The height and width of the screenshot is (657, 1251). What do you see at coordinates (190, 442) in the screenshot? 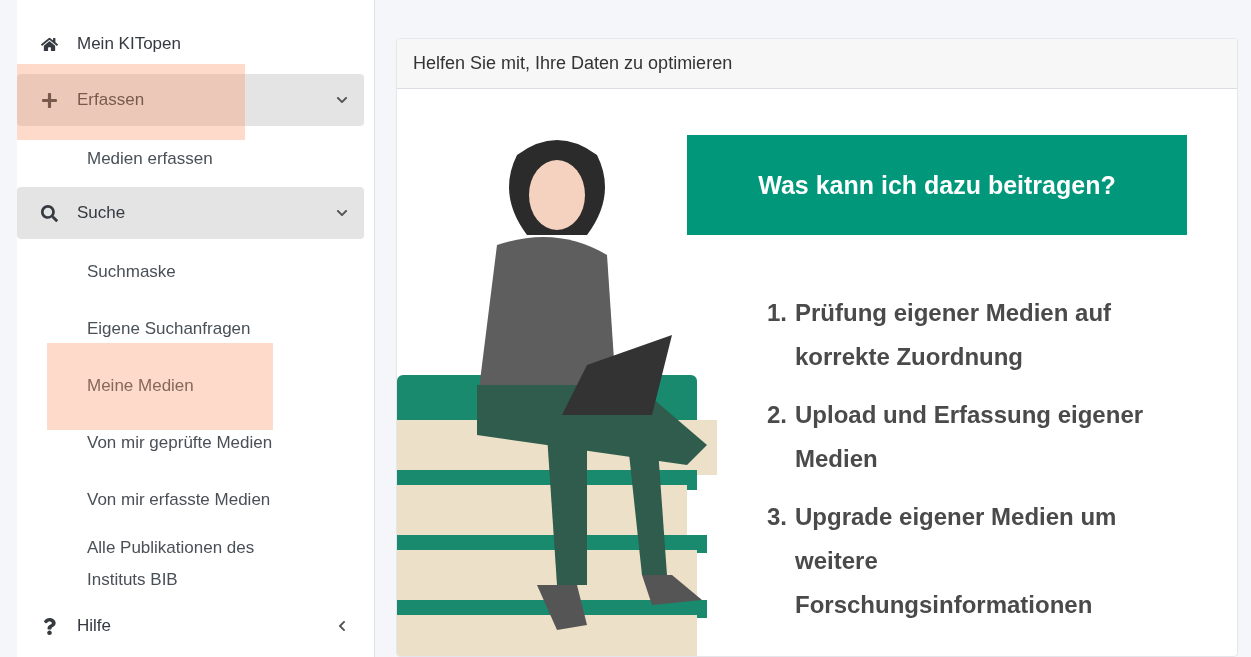
I see `submenu-item: Von mir geprüfte Medien` at bounding box center [190, 442].